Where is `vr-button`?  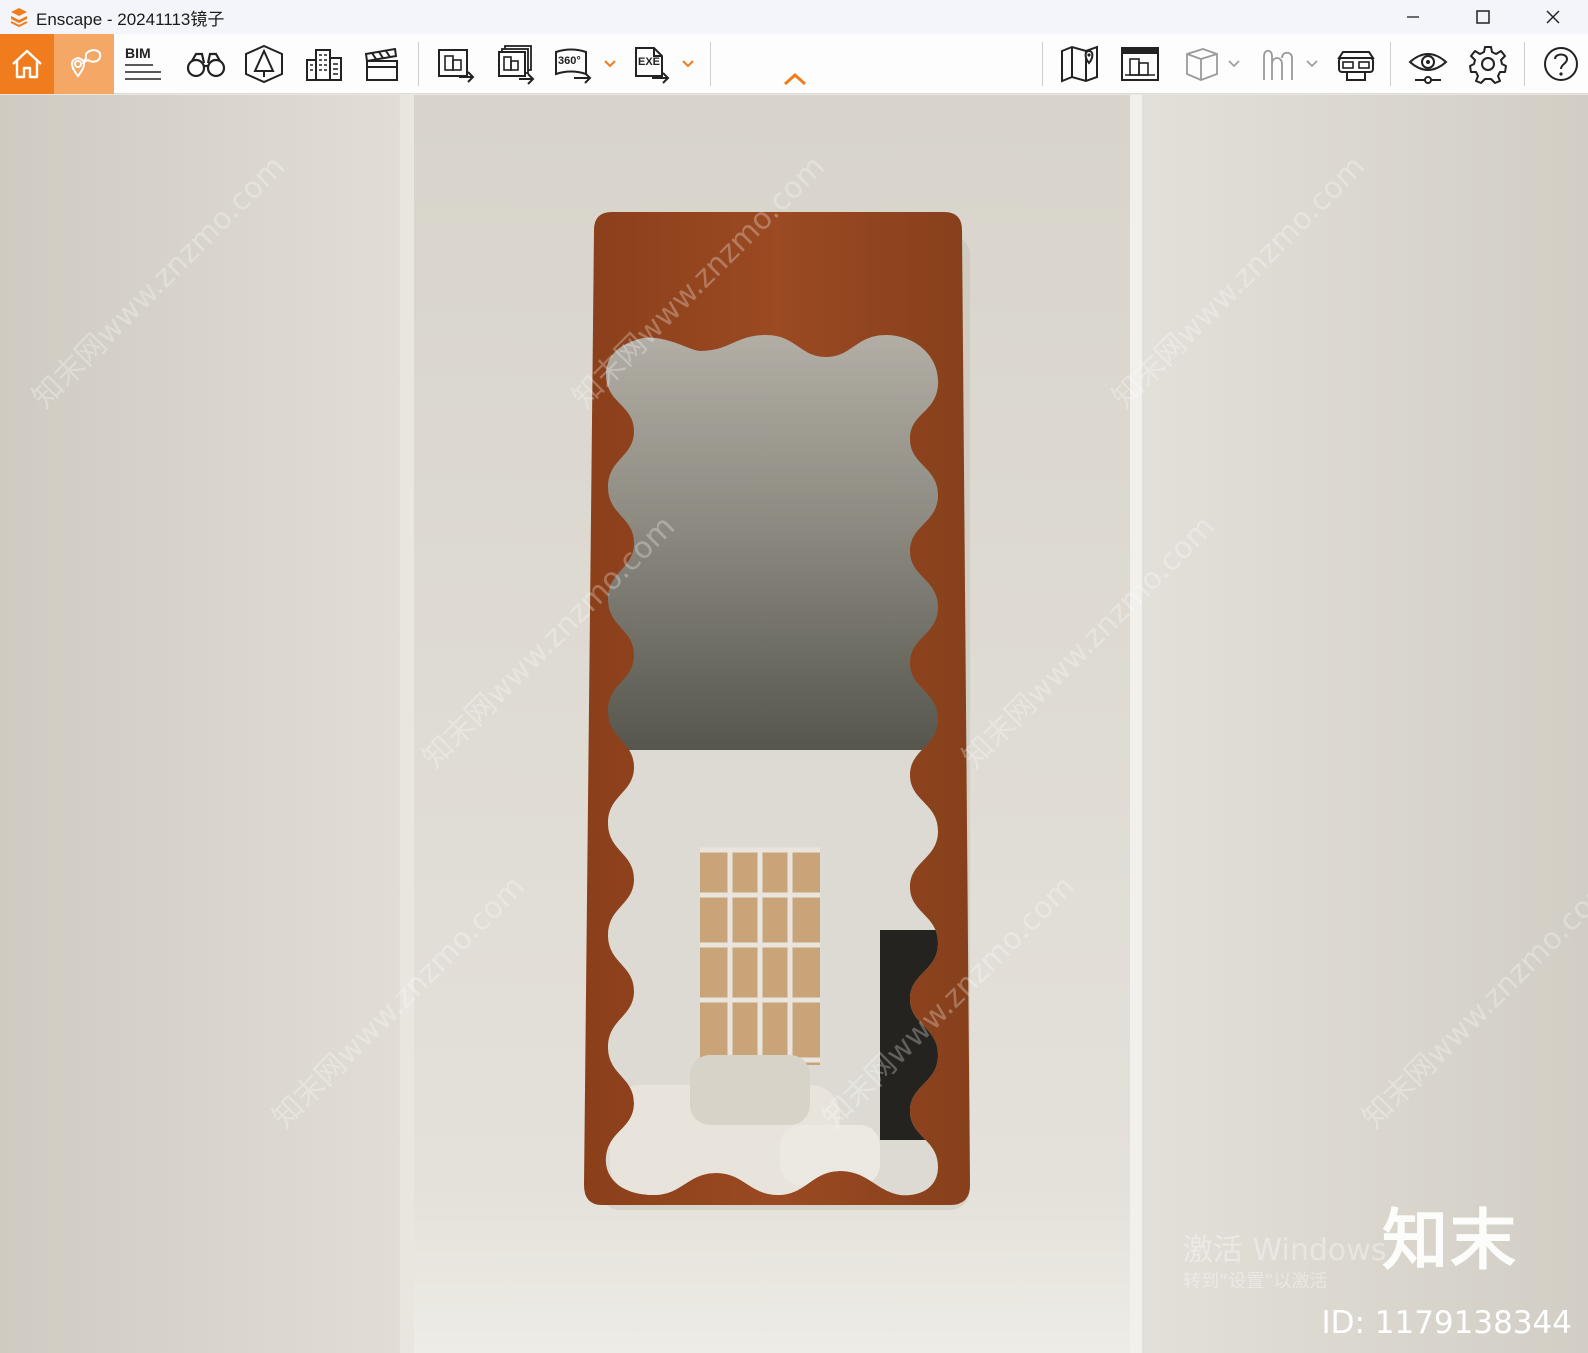
vr-button is located at coordinates (1356, 64).